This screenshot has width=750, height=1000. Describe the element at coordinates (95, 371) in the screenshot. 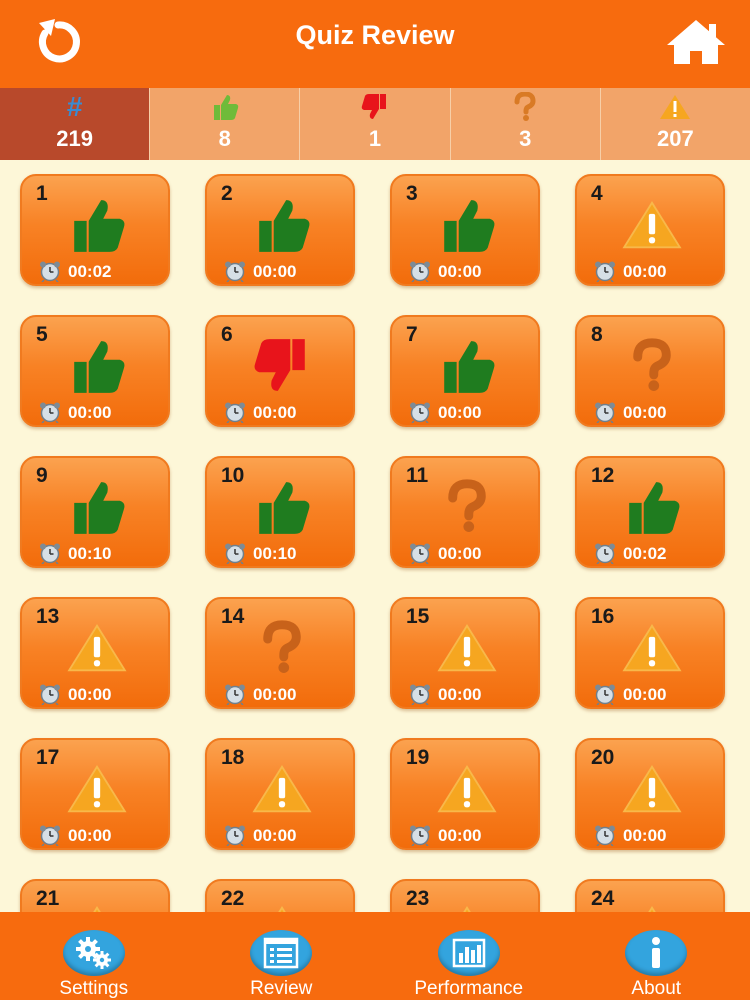

I see `question-card: 5 00:00` at that location.